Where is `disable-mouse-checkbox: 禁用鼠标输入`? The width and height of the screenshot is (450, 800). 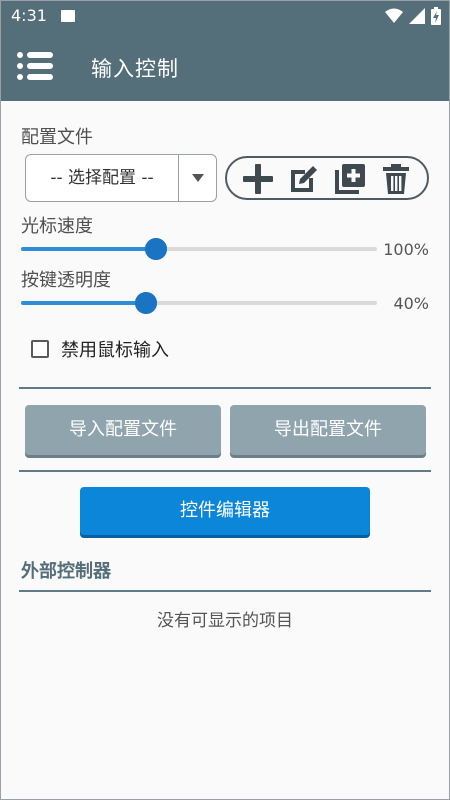 disable-mouse-checkbox: 禁用鼠标输入 is located at coordinates (100, 349).